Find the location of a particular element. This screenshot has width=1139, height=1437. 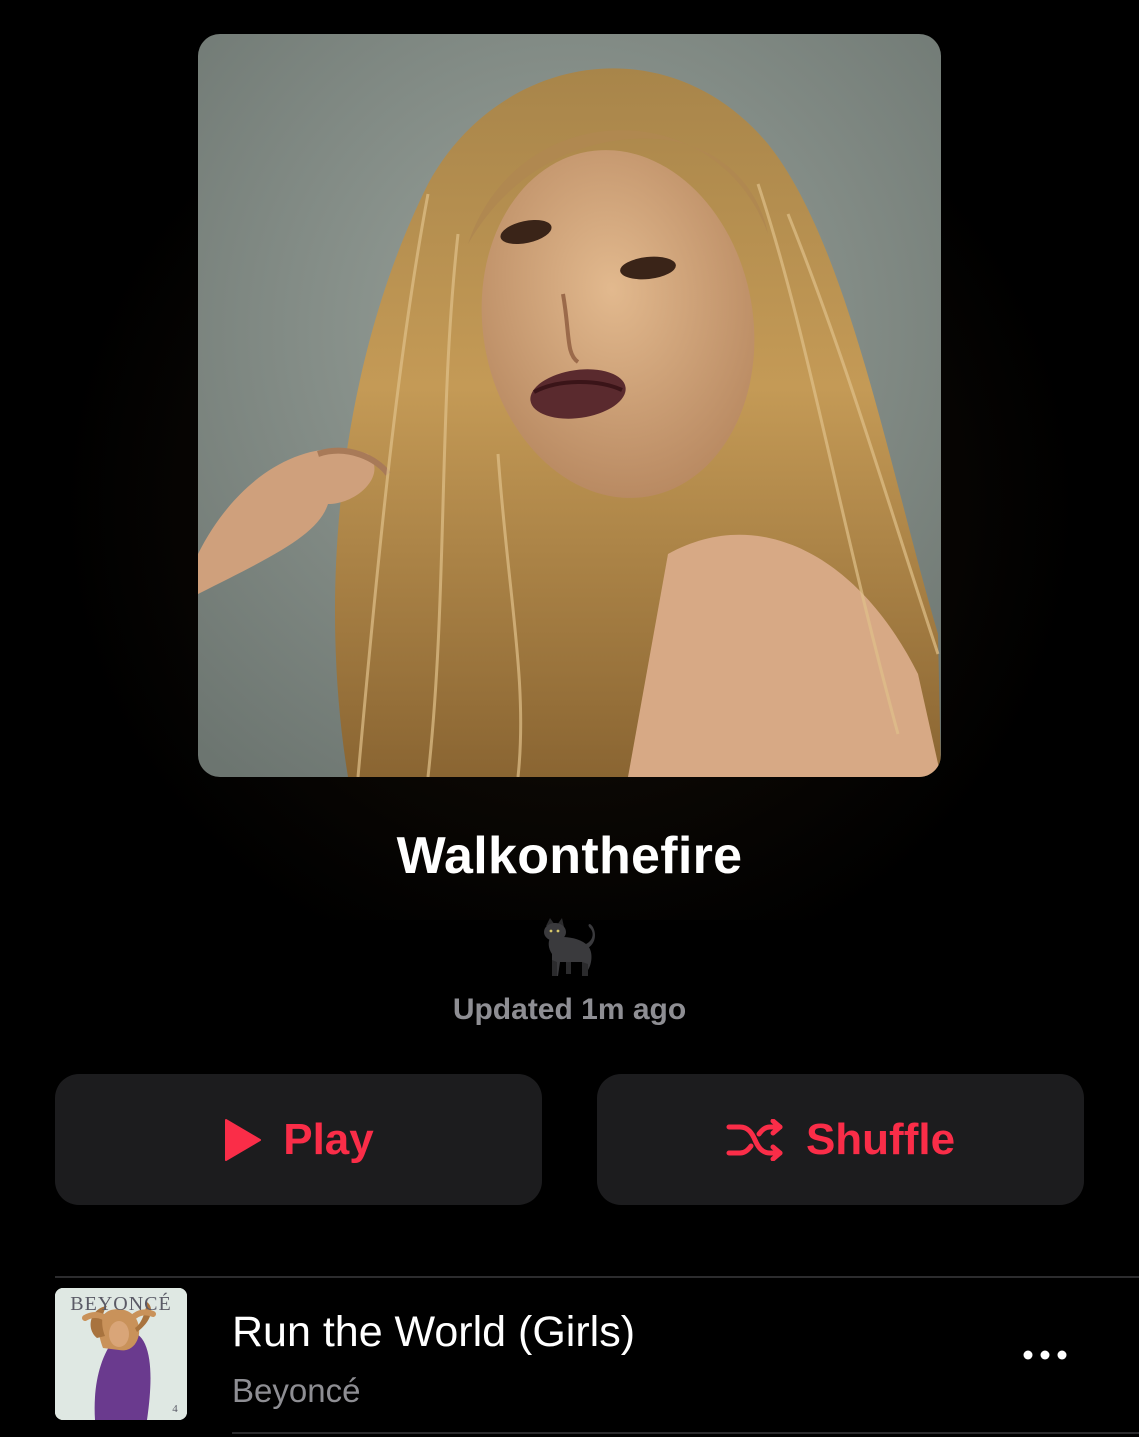

album-art-number: 4 is located at coordinates (175, 1409).